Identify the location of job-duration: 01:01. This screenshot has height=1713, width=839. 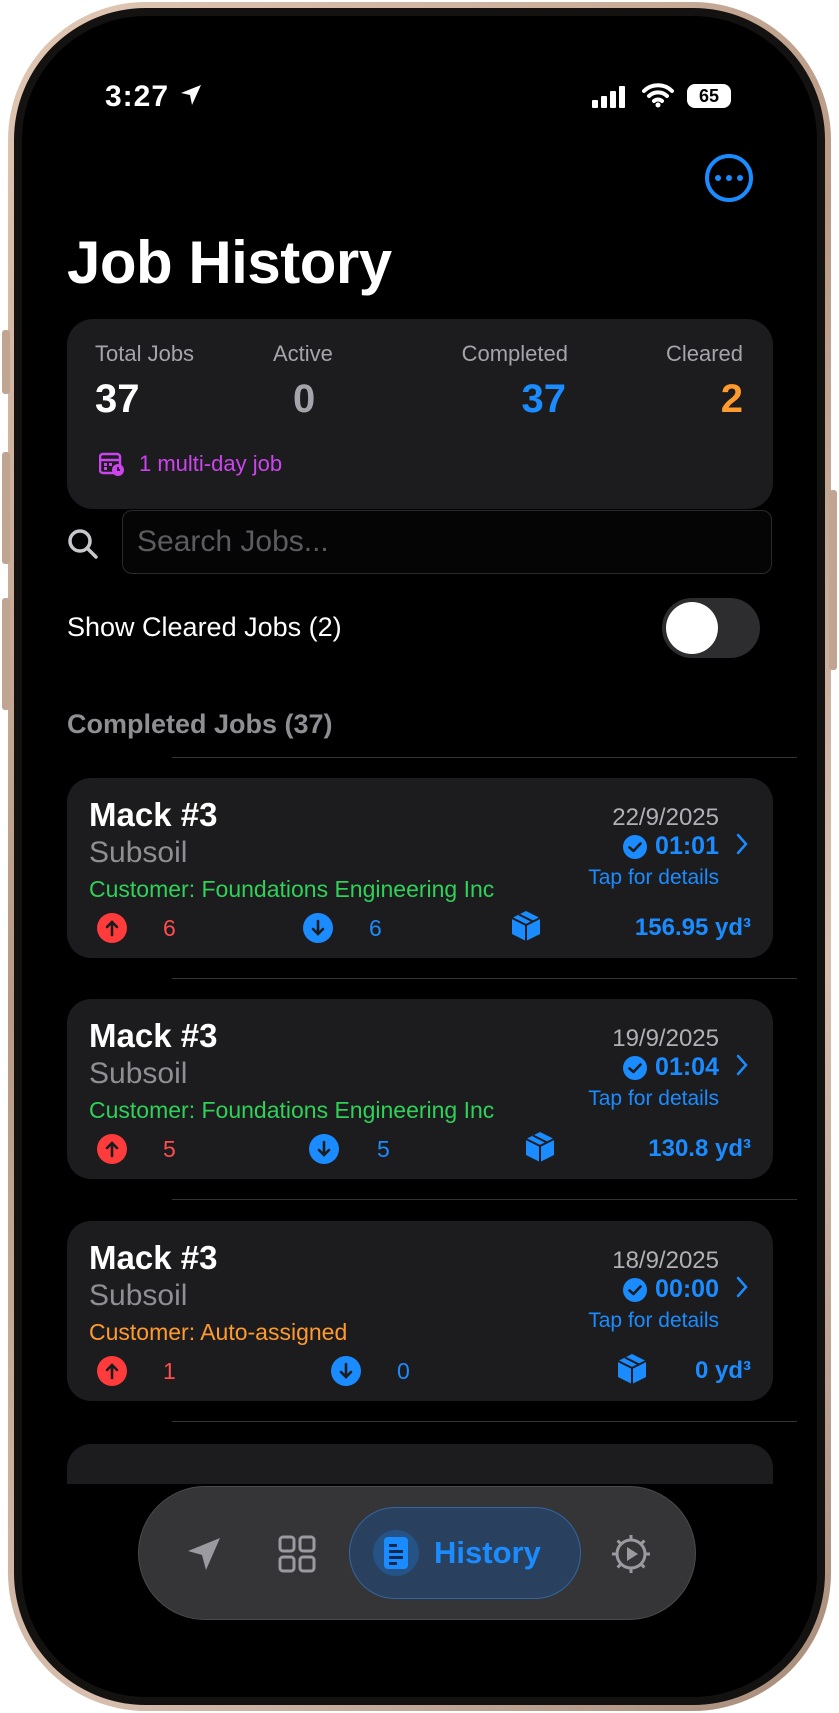
(671, 846).